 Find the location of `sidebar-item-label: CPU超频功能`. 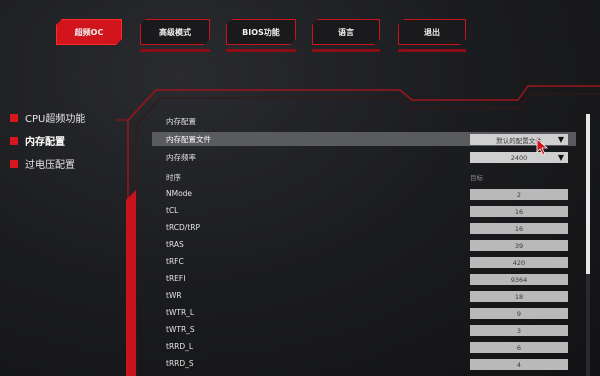

sidebar-item-label: CPU超频功能 is located at coordinates (55, 119).